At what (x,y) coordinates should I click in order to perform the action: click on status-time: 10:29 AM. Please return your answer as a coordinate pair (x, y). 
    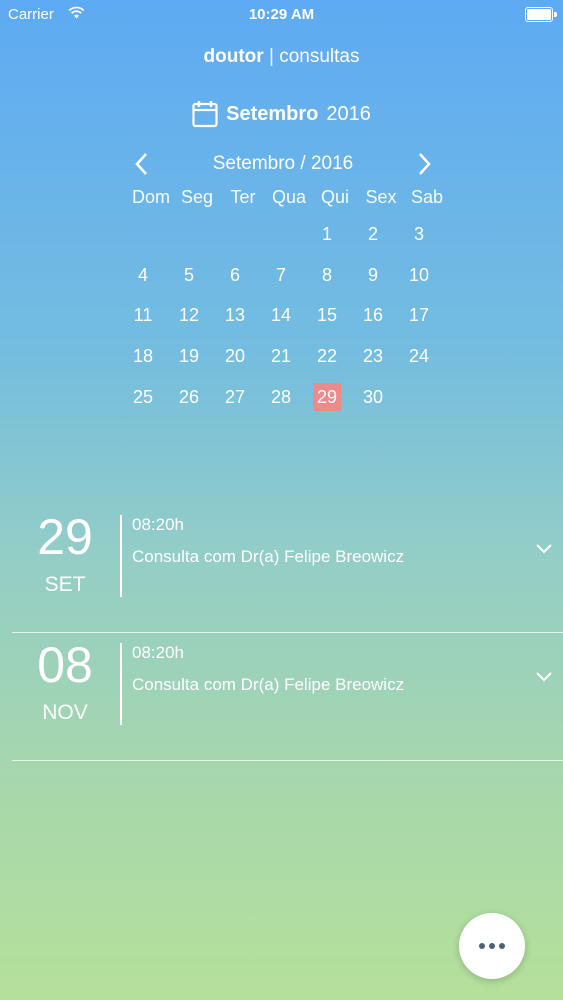
    Looking at the image, I should click on (281, 14).